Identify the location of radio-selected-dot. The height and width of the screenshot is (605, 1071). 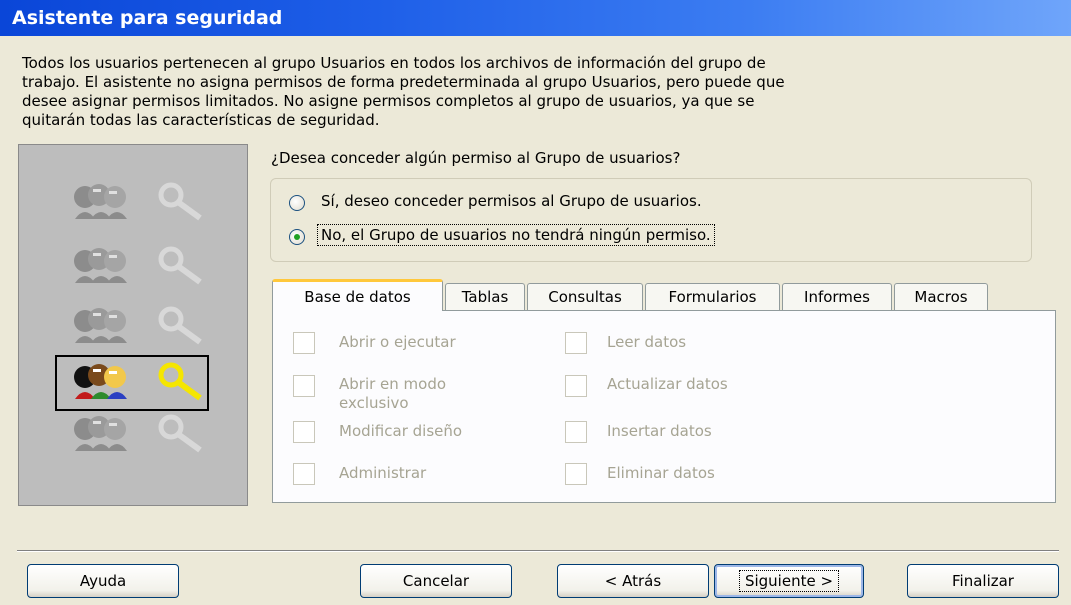
(297, 237).